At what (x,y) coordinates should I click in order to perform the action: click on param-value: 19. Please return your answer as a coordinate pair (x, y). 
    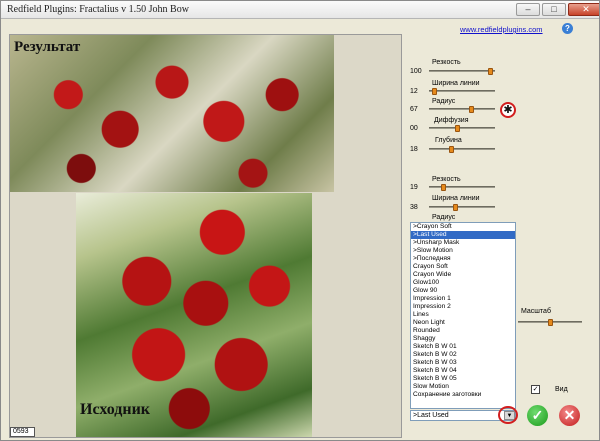
    Looking at the image, I should click on (414, 187).